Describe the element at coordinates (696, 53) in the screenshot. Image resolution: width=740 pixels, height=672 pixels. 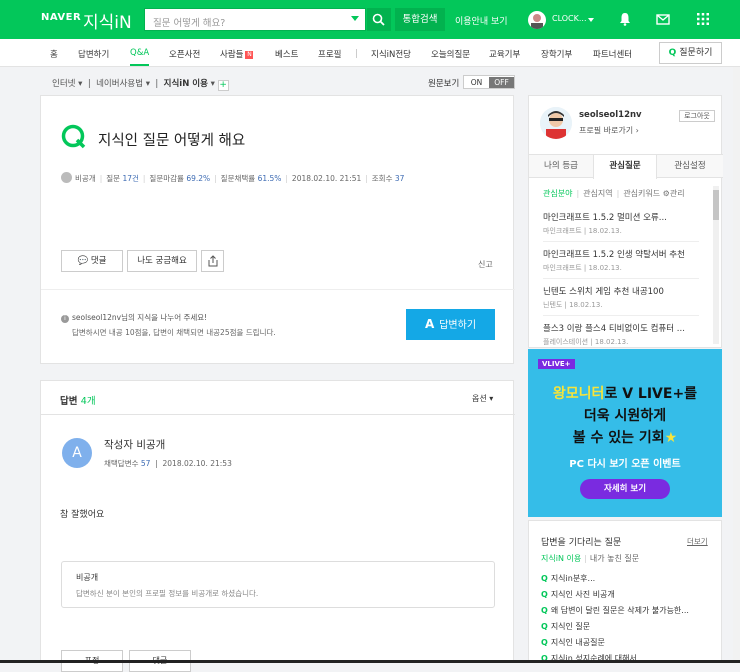
I see `ask-question-label: 질문하기` at that location.